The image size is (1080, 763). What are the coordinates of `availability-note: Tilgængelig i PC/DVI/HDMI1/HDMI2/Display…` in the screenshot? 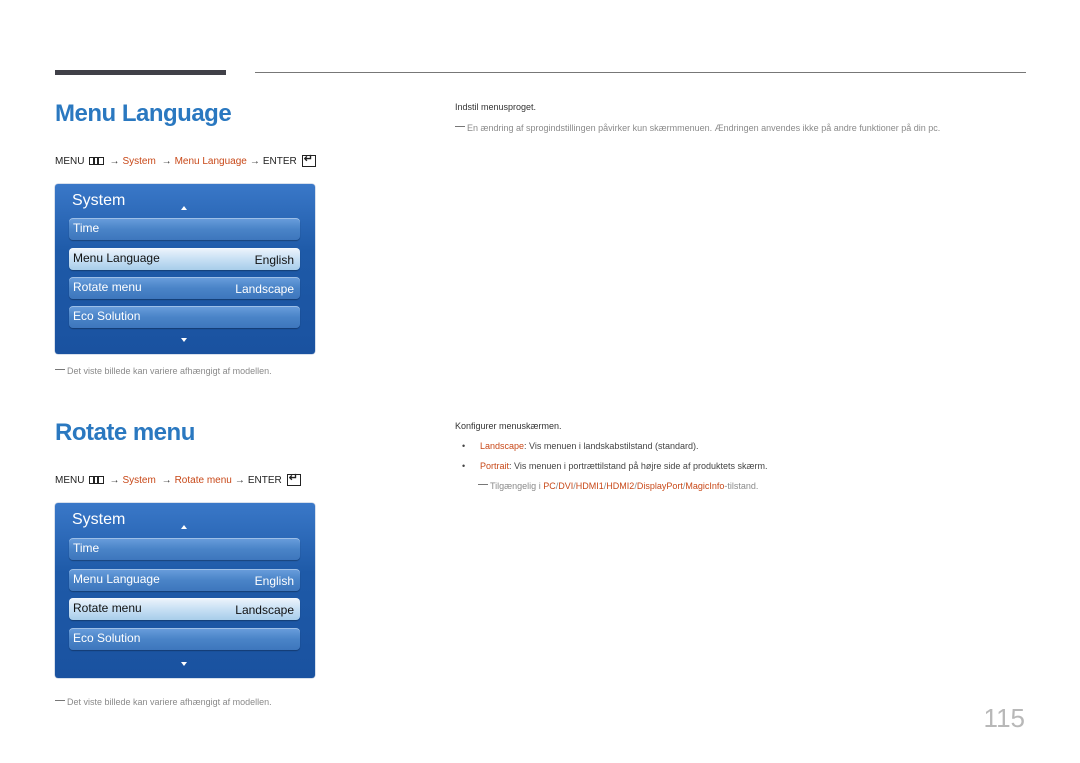 It's located at (618, 486).